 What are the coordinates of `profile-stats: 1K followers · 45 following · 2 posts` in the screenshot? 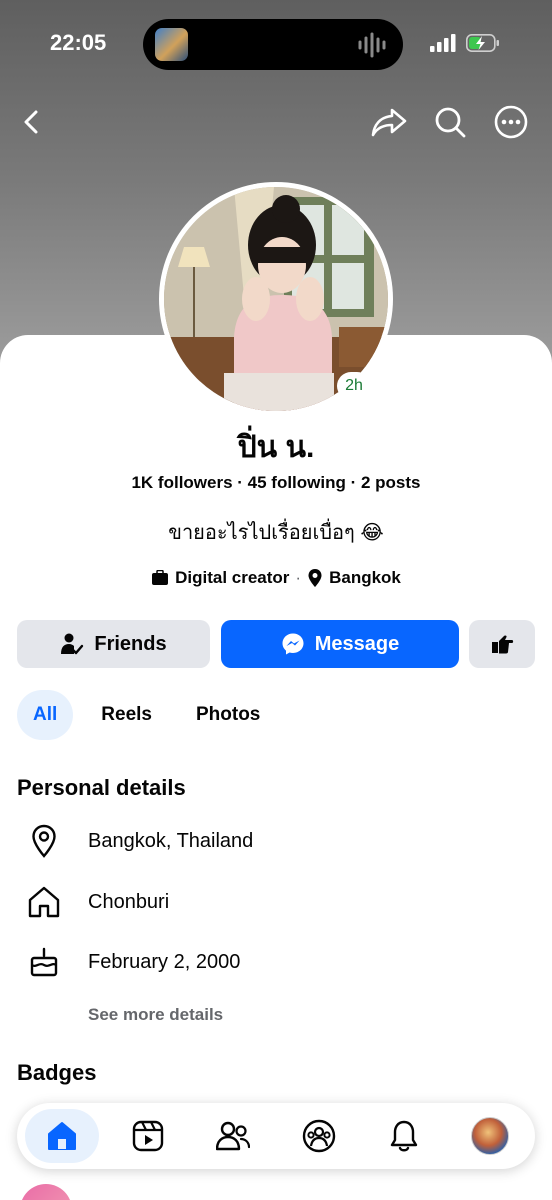 It's located at (276, 483).